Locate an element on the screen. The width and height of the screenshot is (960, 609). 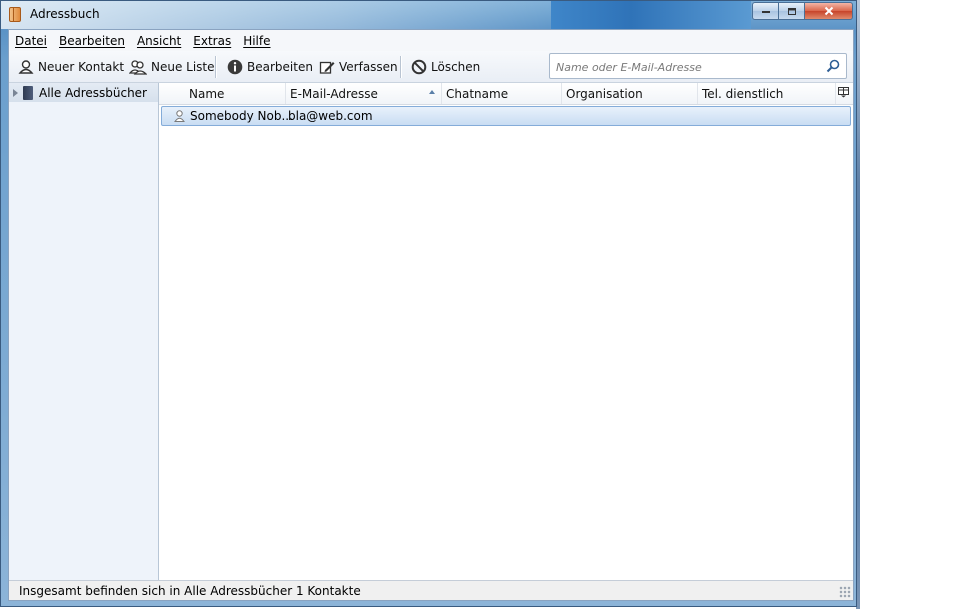
sidebar-item-all-address-books: Alle Adressbücher is located at coordinates (83, 92).